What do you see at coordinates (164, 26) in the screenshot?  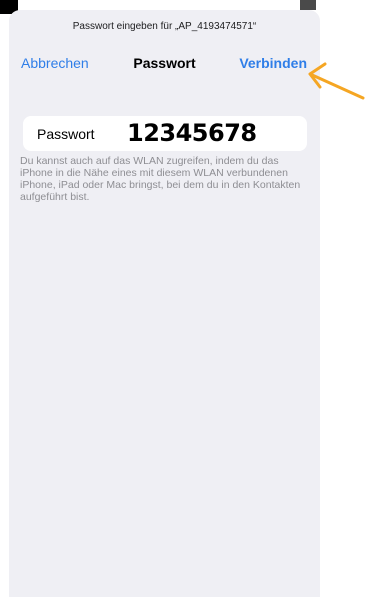 I see `network-prompt: Passwort eingeben für „AP_4193474571“` at bounding box center [164, 26].